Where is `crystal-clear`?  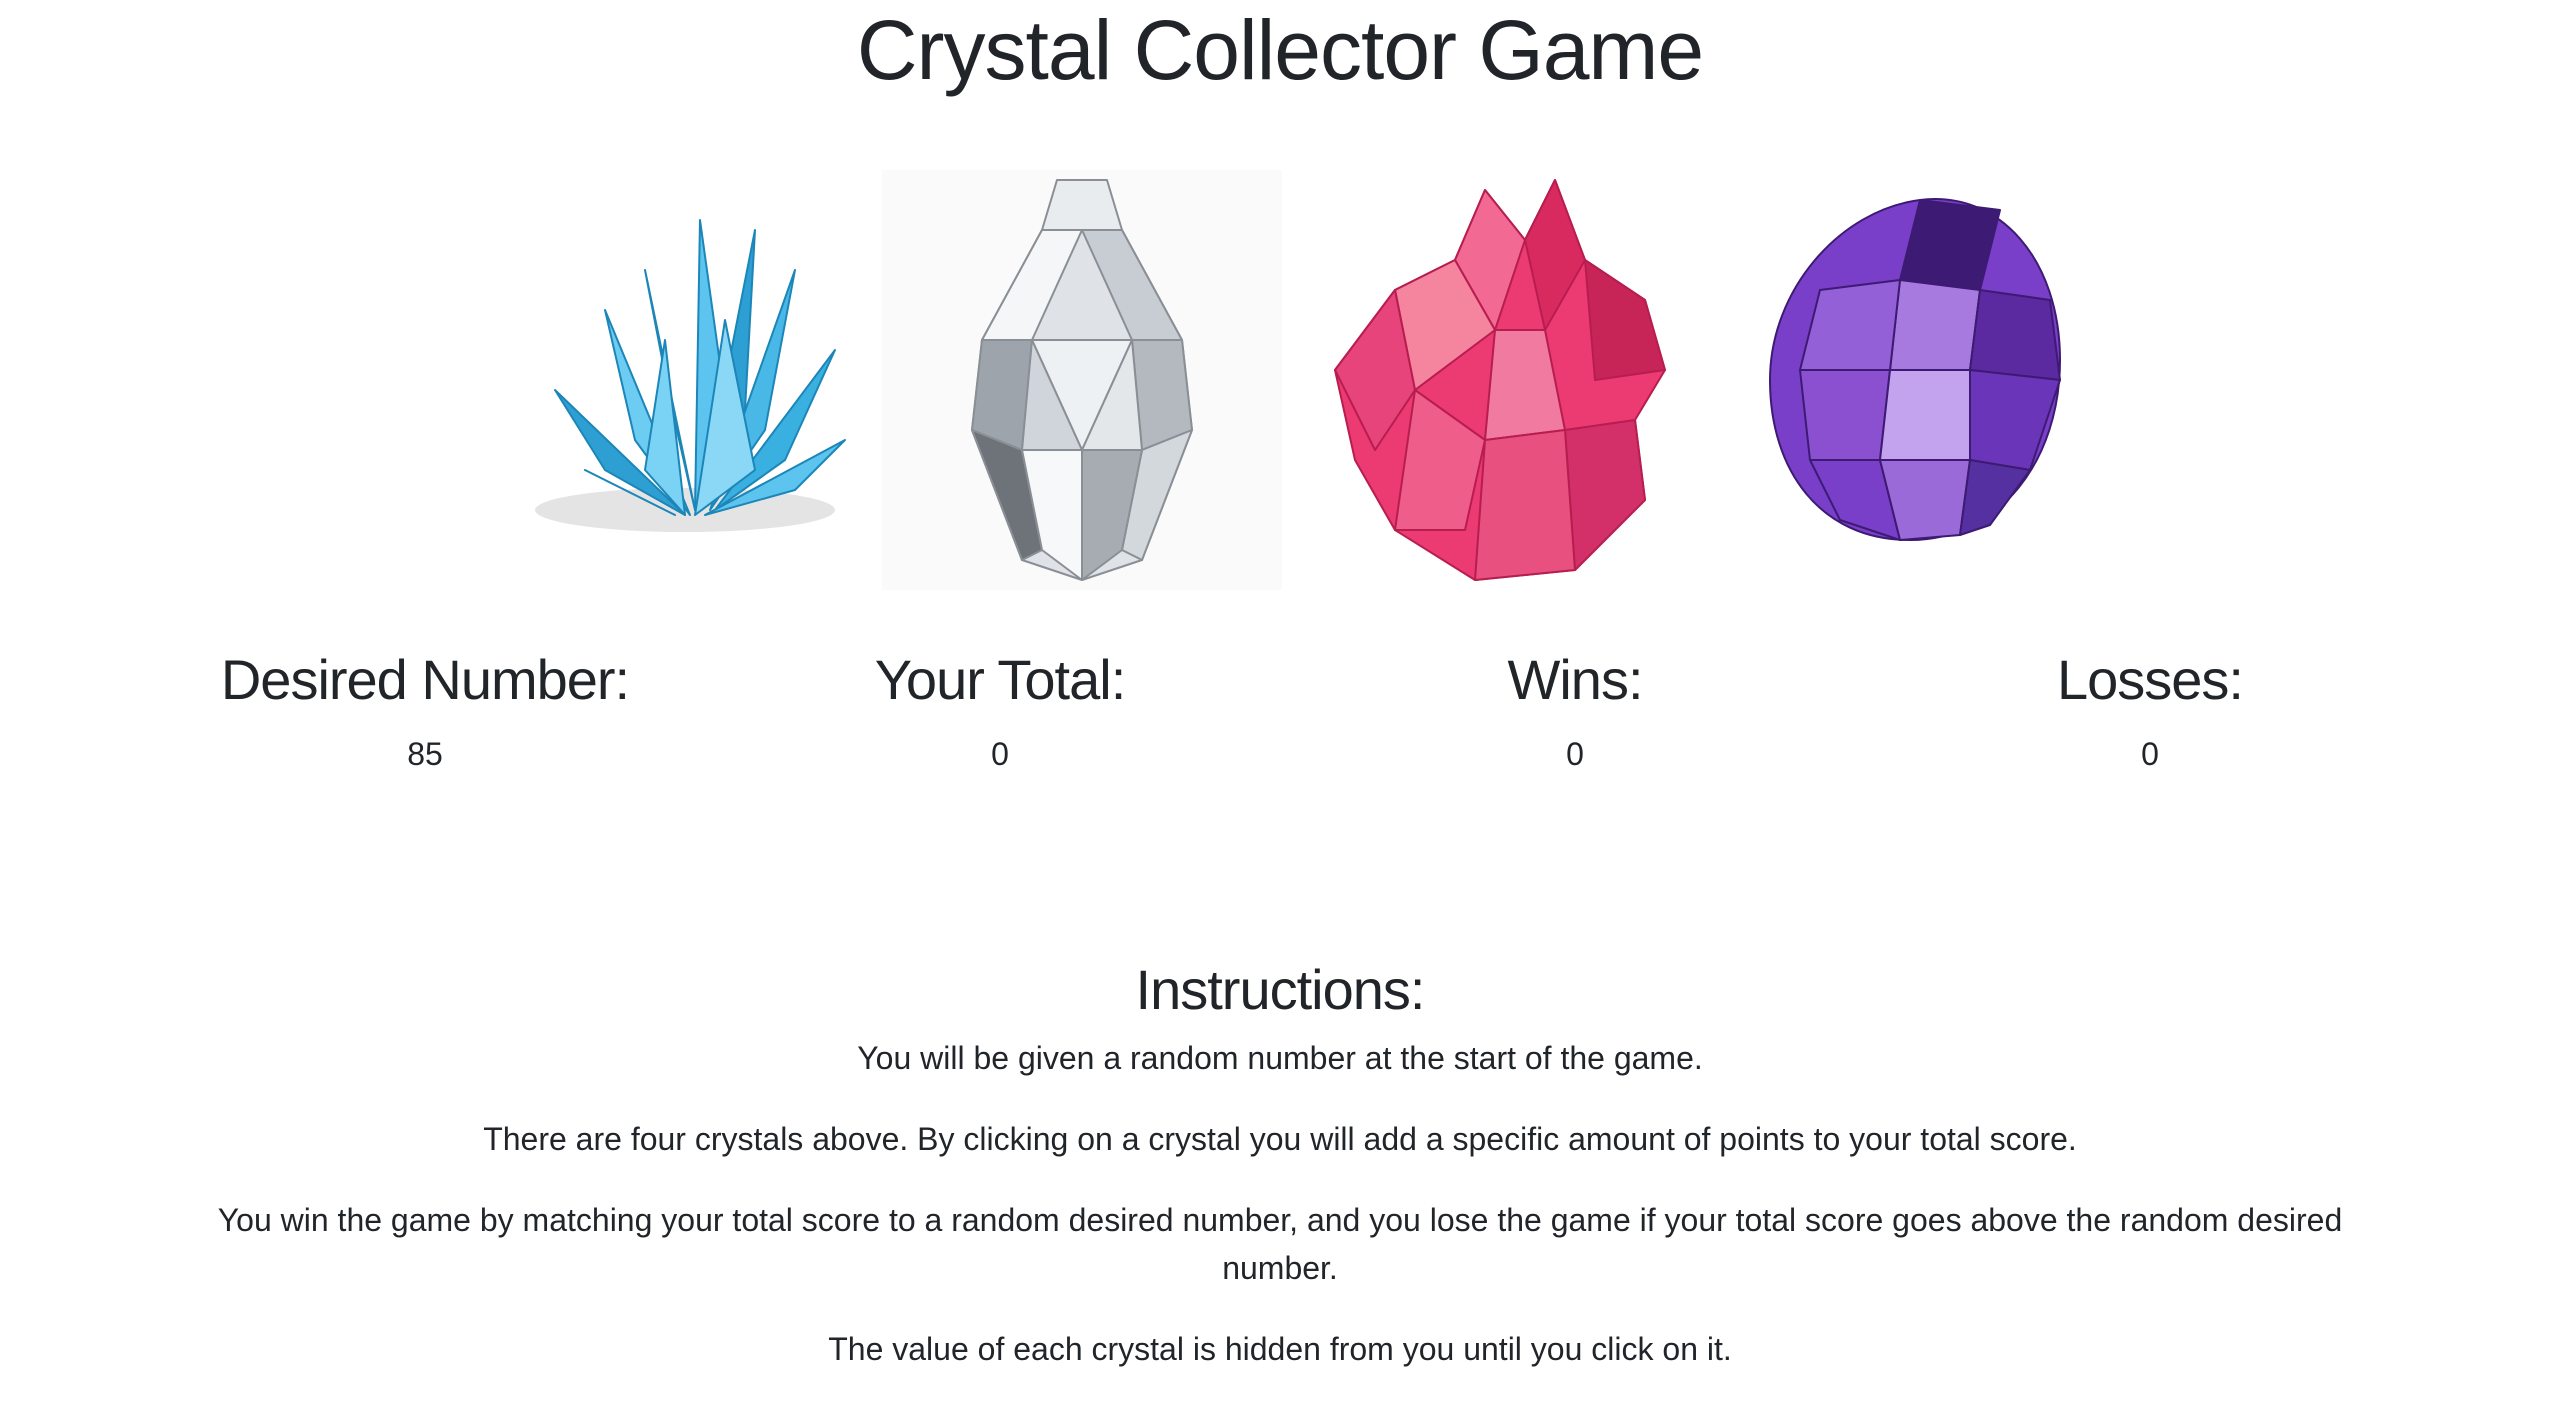 crystal-clear is located at coordinates (1082, 380).